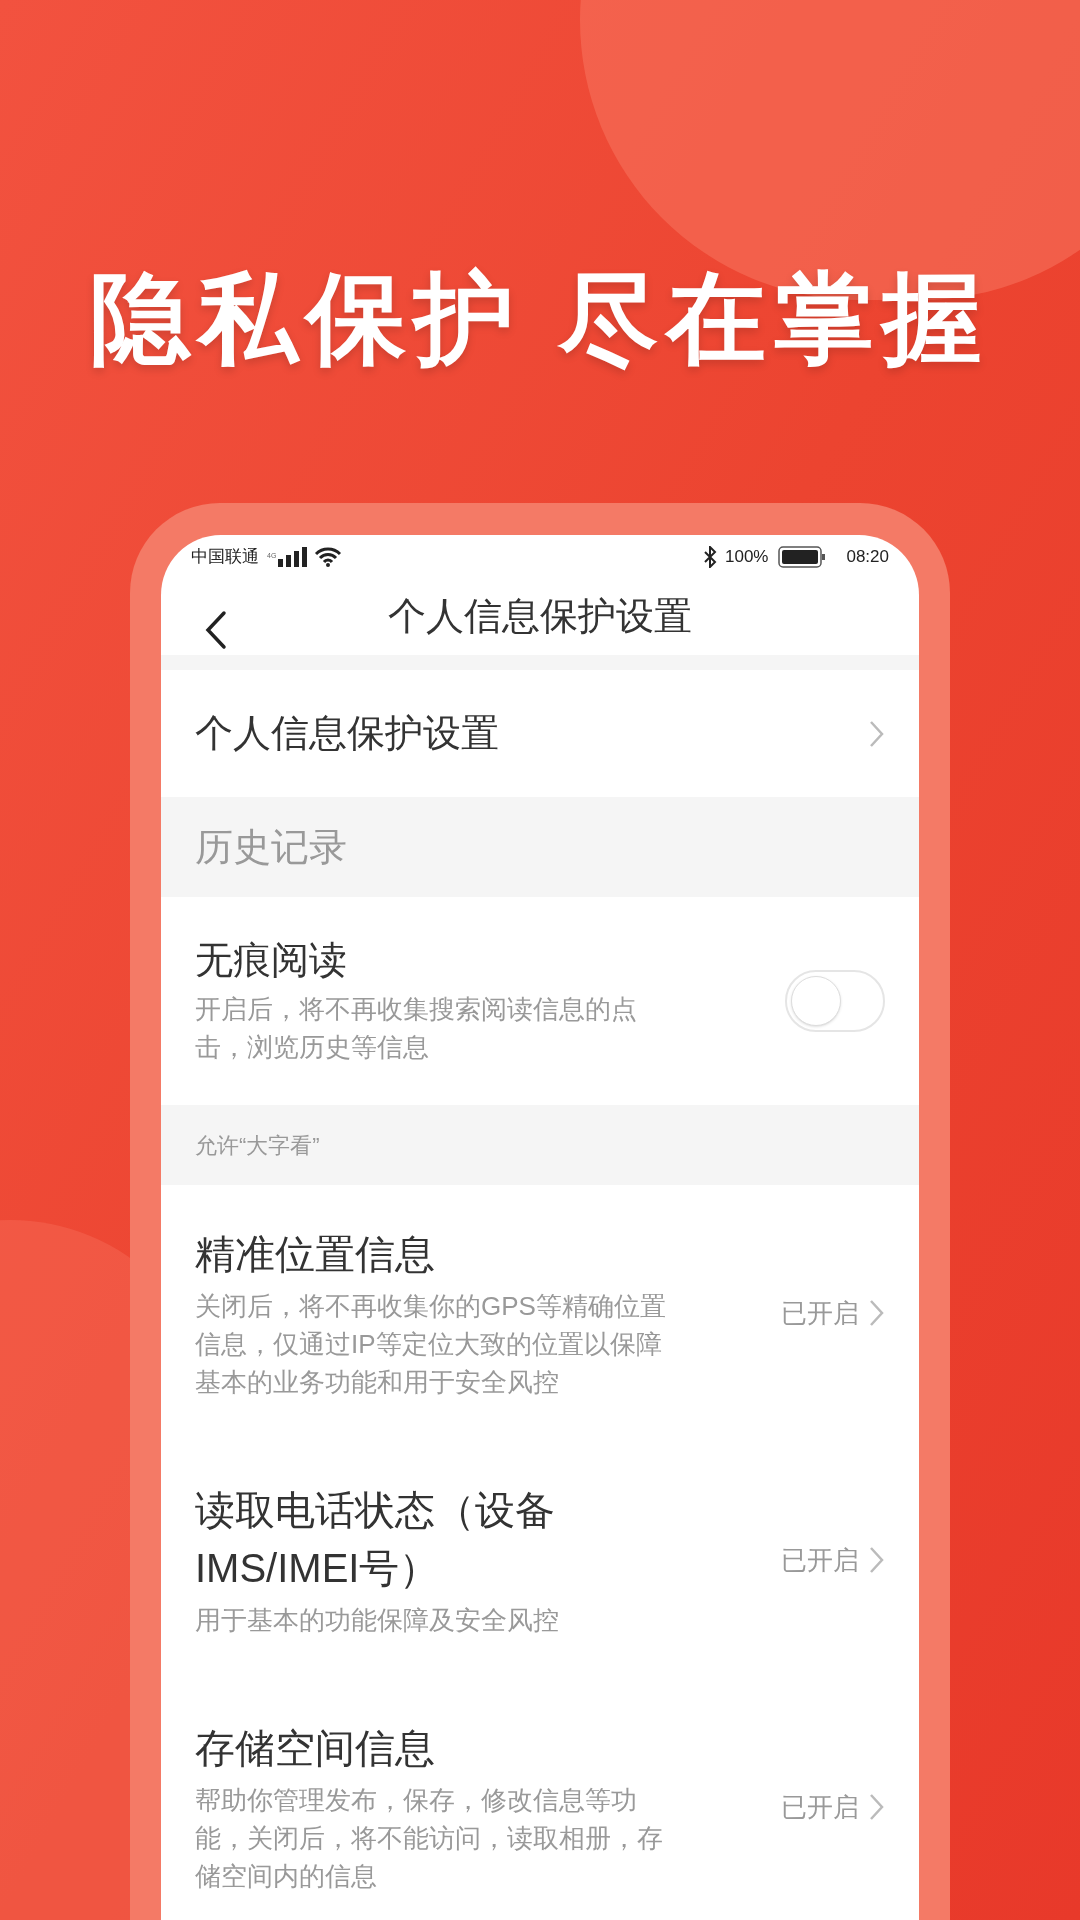 The height and width of the screenshot is (1920, 1080). Describe the element at coordinates (315, 1254) in the screenshot. I see `row-title: 精准位置信息` at that location.